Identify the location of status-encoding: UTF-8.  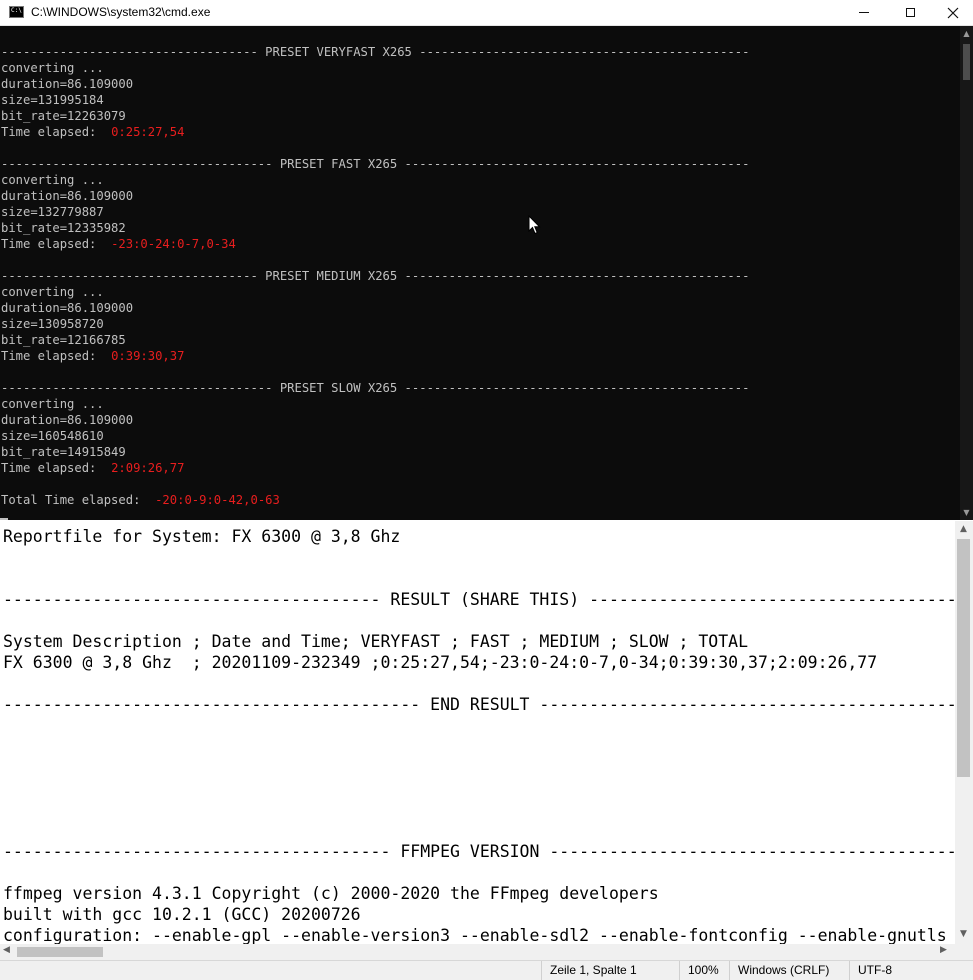
(870, 970).